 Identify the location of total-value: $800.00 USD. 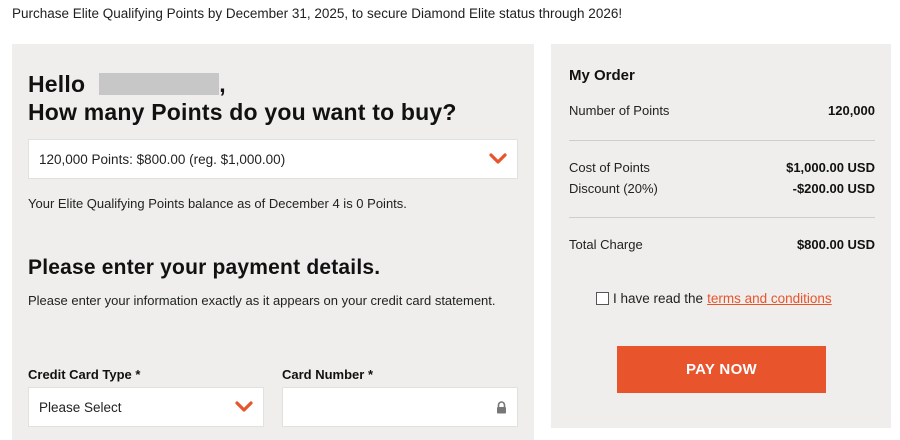
(835, 244).